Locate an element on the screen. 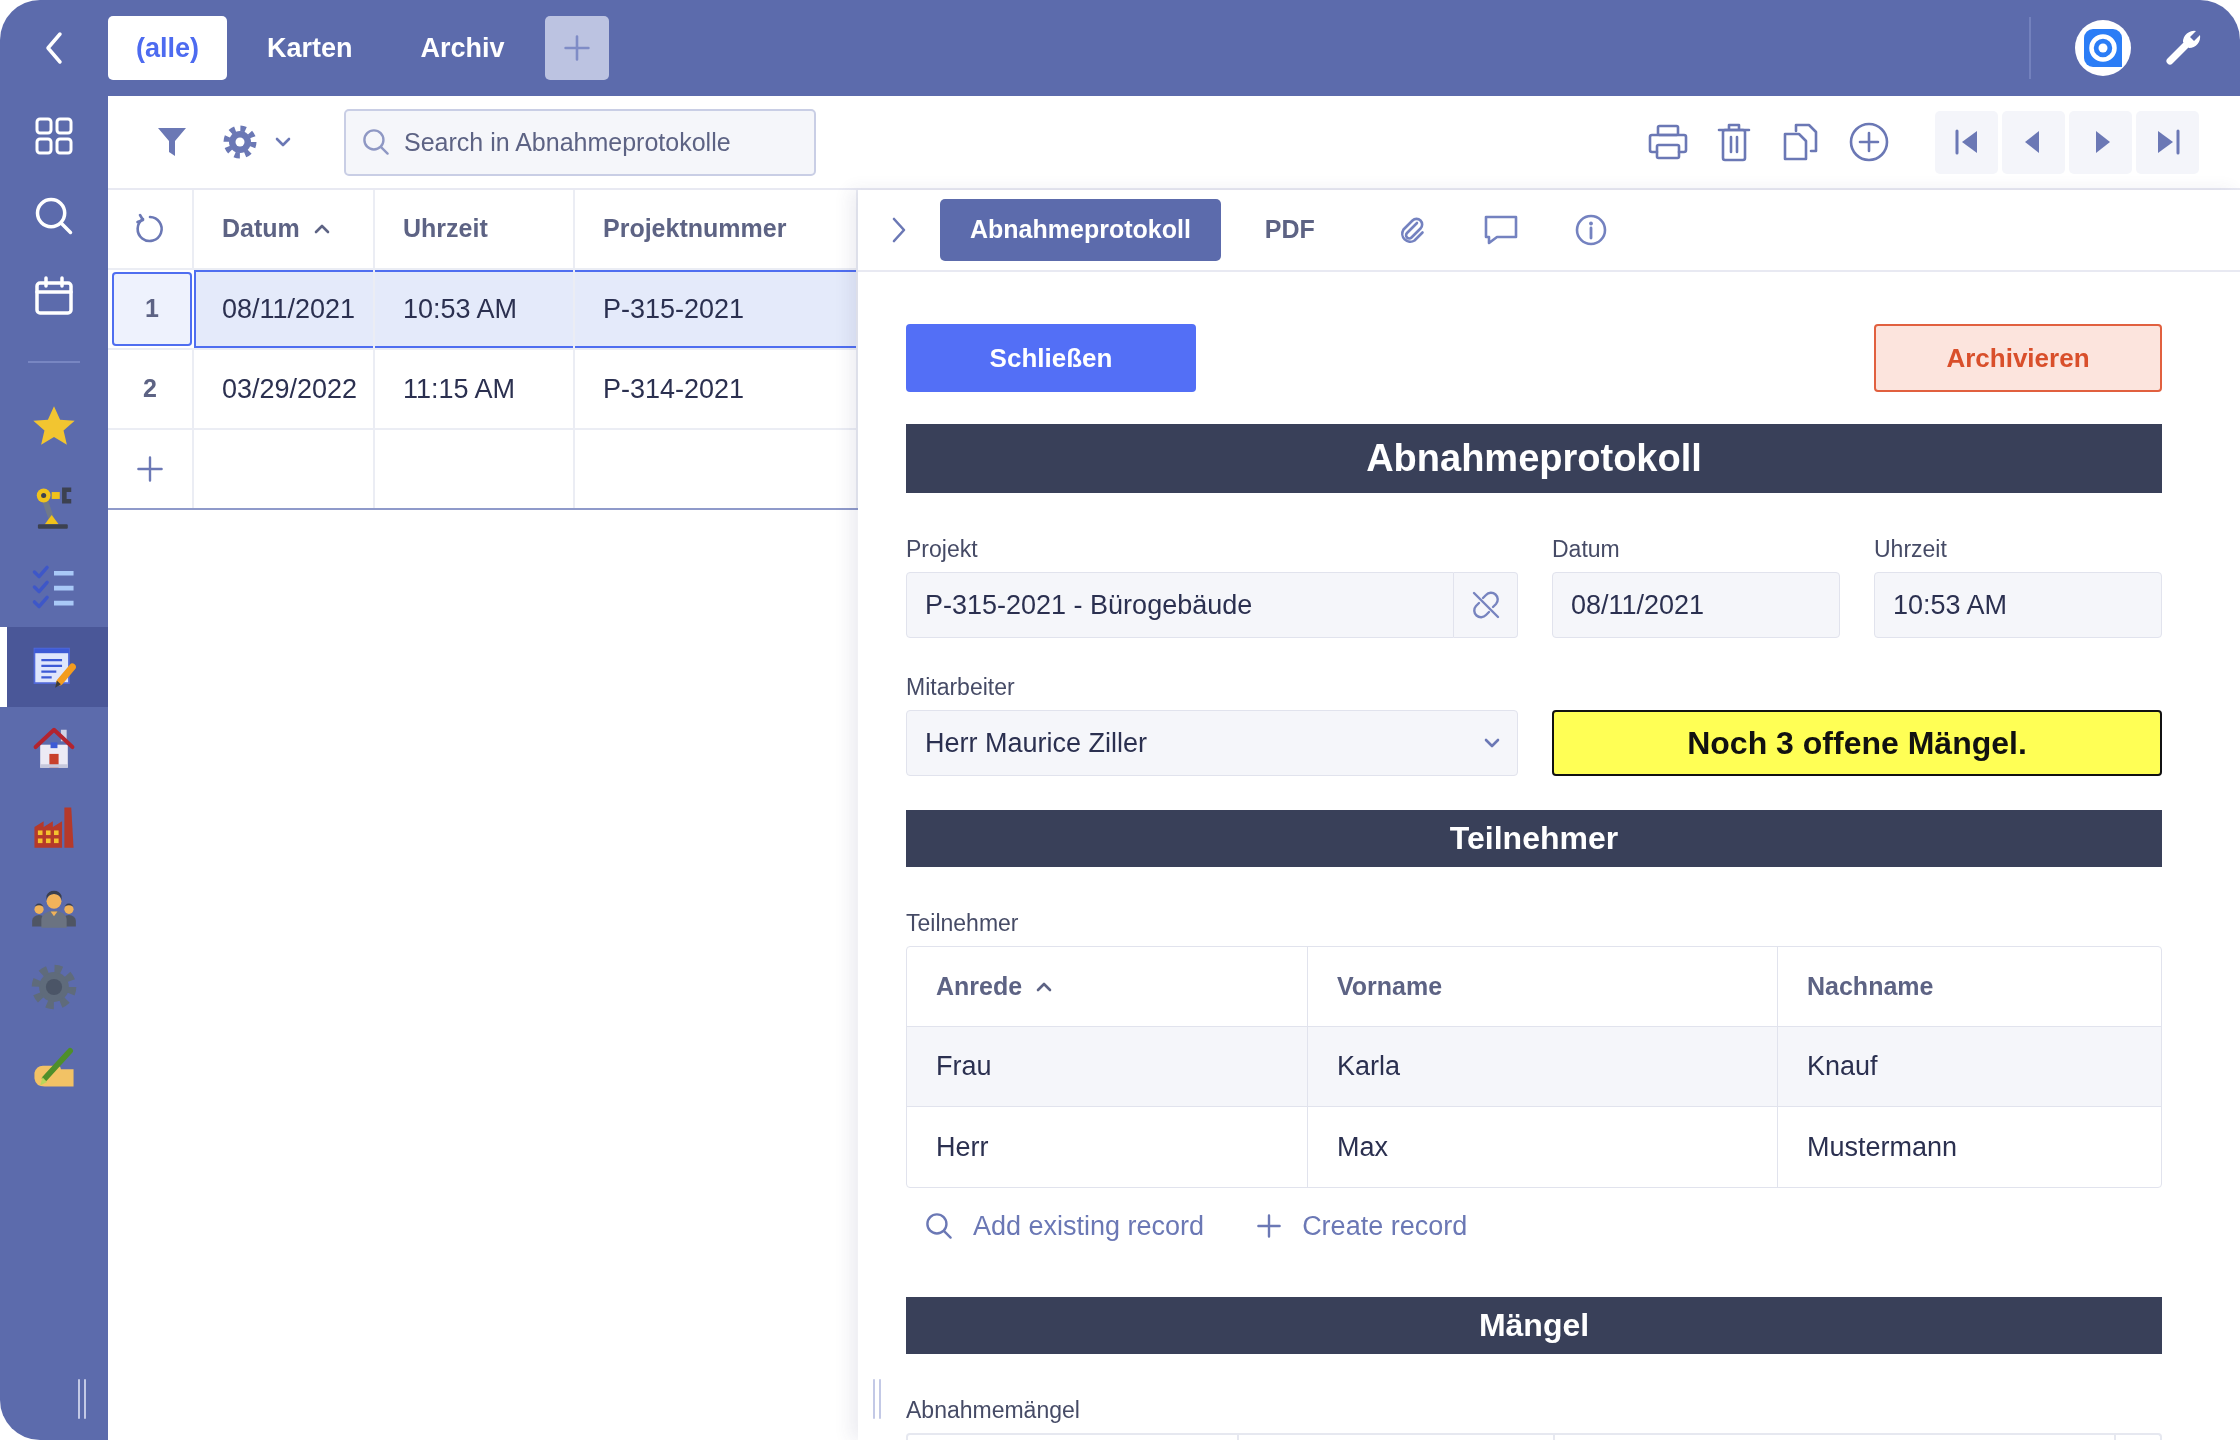  unlink-button is located at coordinates (1486, 605).